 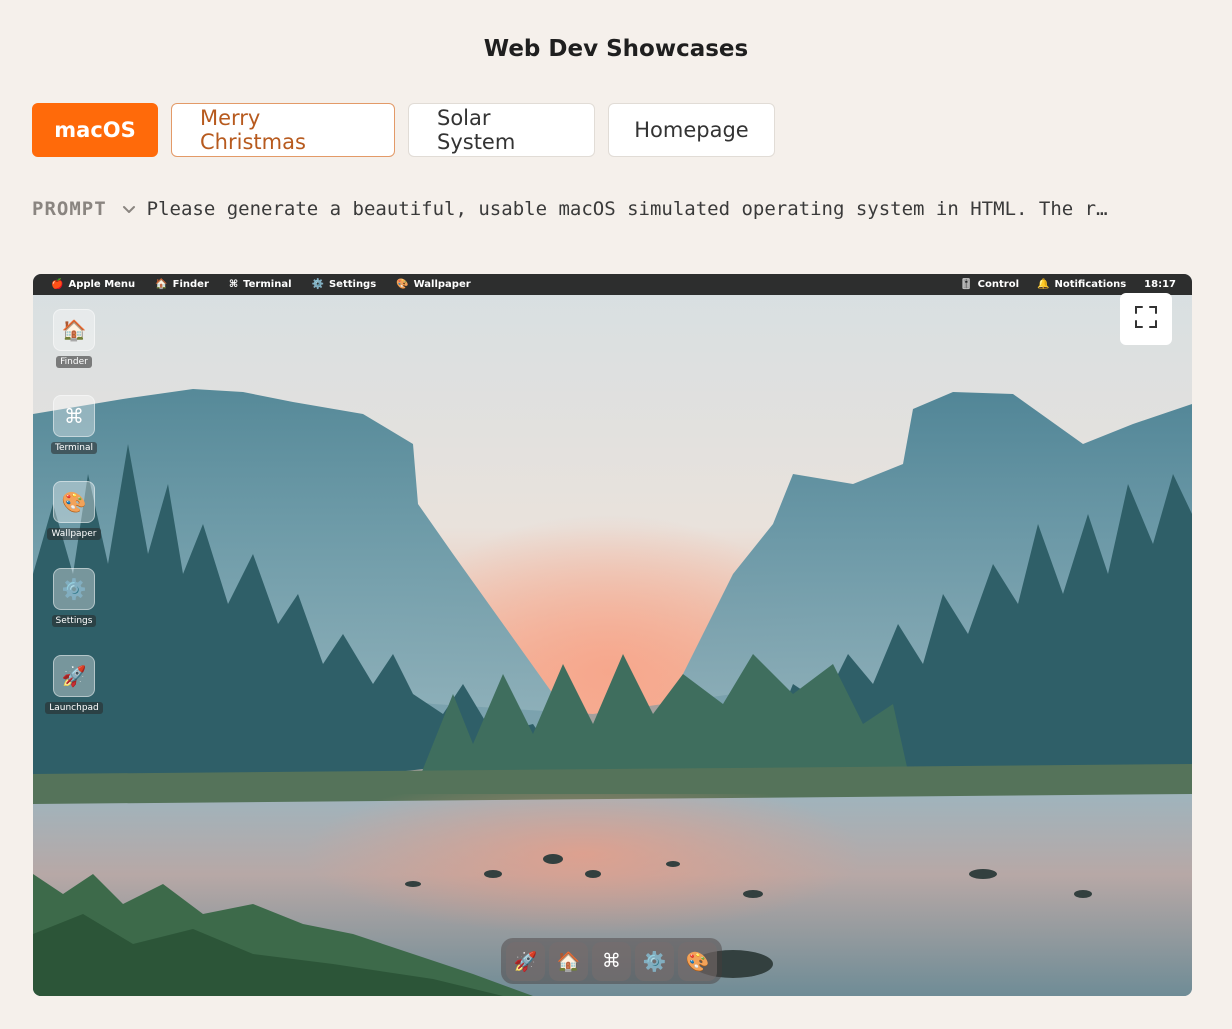 I want to click on menu-settings-label: Settings, so click(x=352, y=284).